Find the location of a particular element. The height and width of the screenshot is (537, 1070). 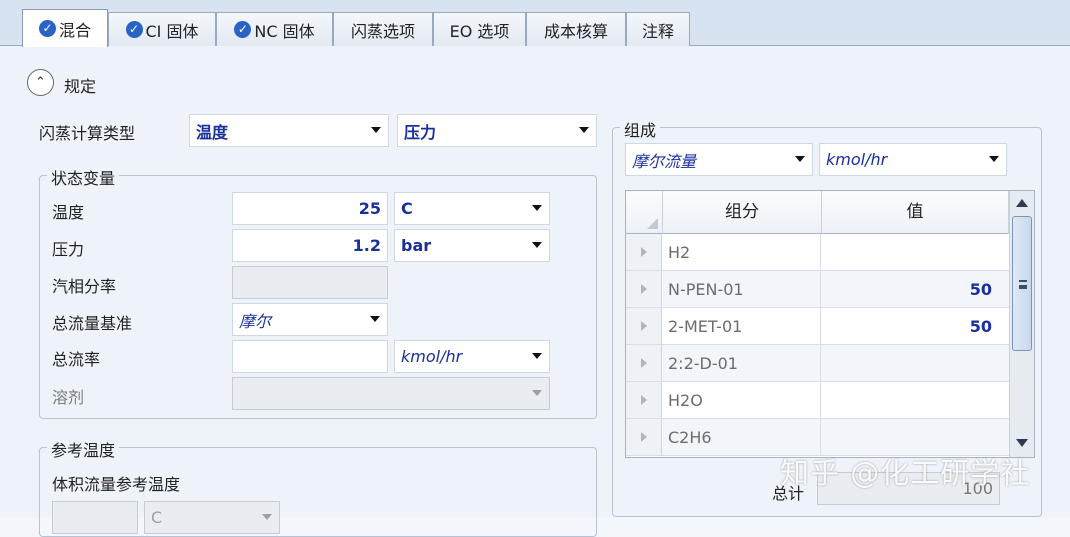

tab-label: EO 选项 is located at coordinates (479, 31).